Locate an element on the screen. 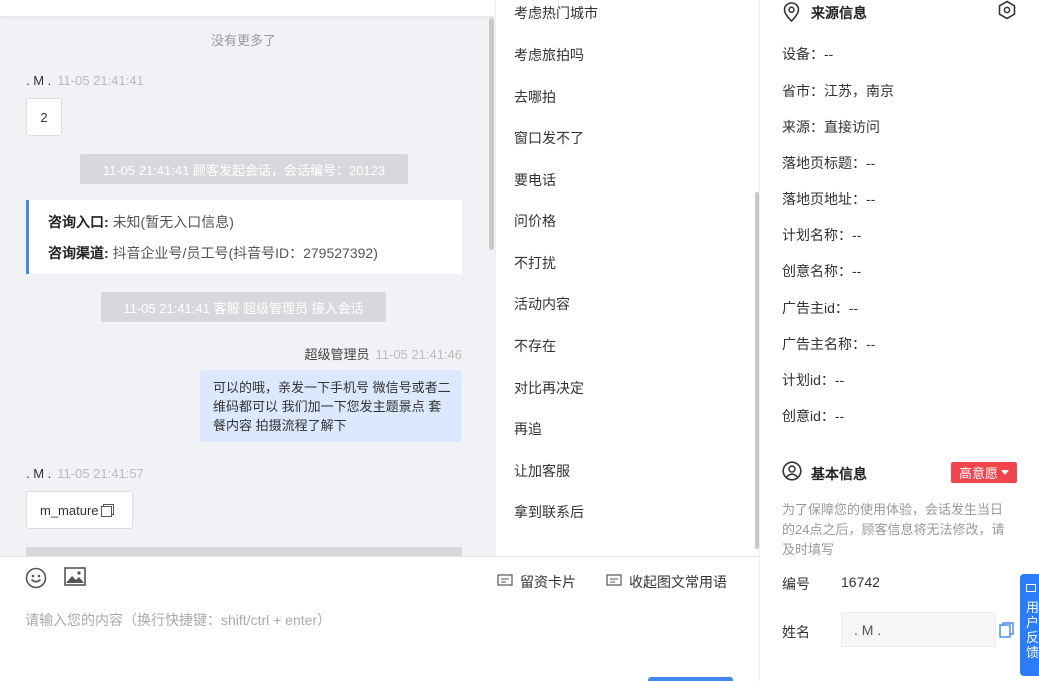 This screenshot has width=1039, height=681. consult-entry-value: 未知(暂无入口信息) is located at coordinates (173, 222).